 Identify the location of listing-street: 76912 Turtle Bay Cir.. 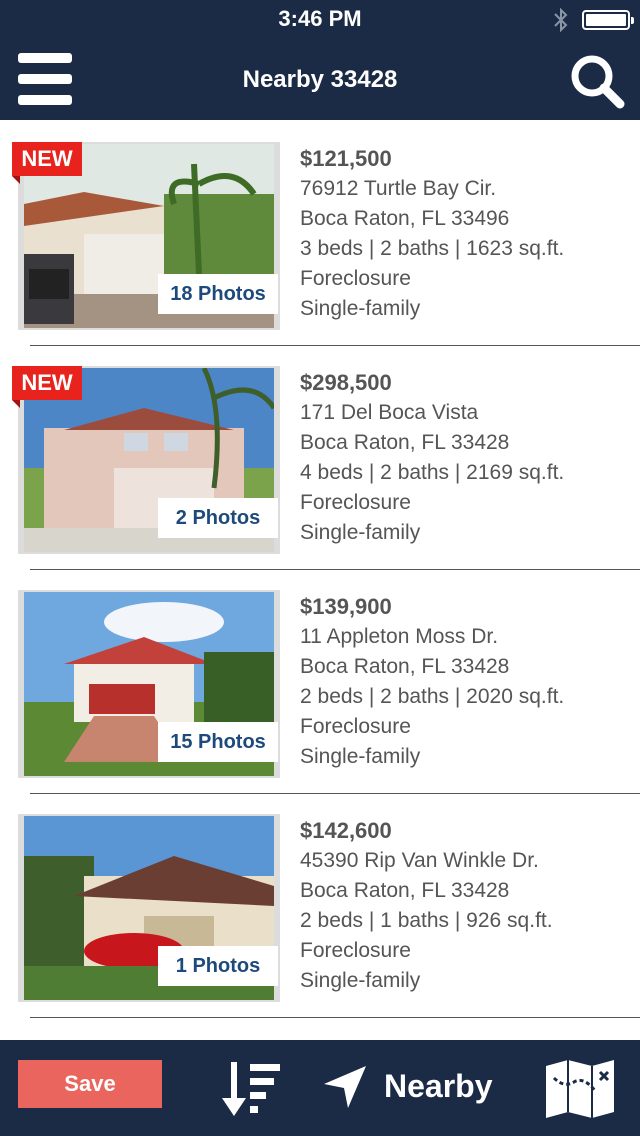
(398, 188).